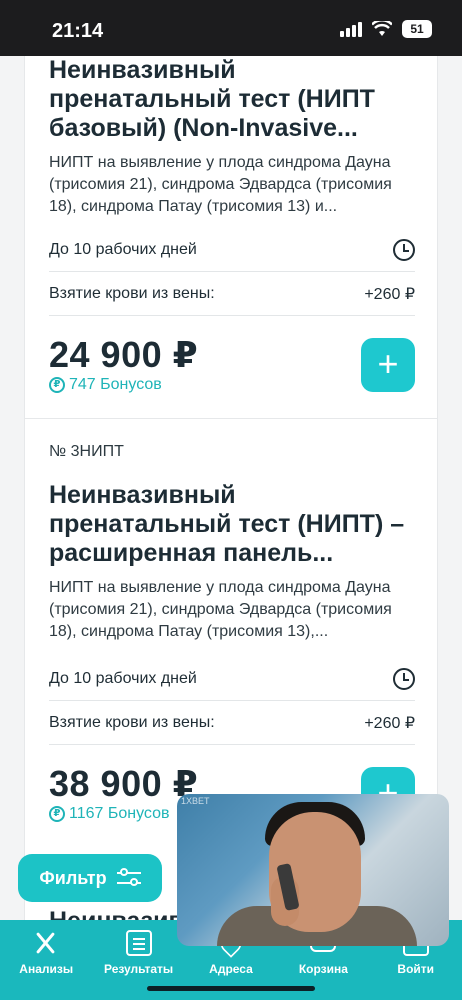 Image resolution: width=462 pixels, height=1000 pixels. What do you see at coordinates (231, 969) in the screenshot?
I see `nav-label: Адреса` at bounding box center [231, 969].